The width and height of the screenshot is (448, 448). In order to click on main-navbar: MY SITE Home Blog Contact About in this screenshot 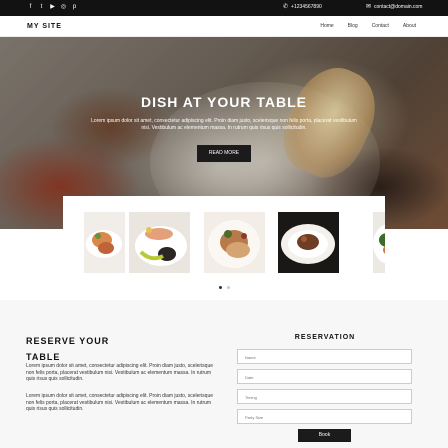, I will do `click(224, 26)`.